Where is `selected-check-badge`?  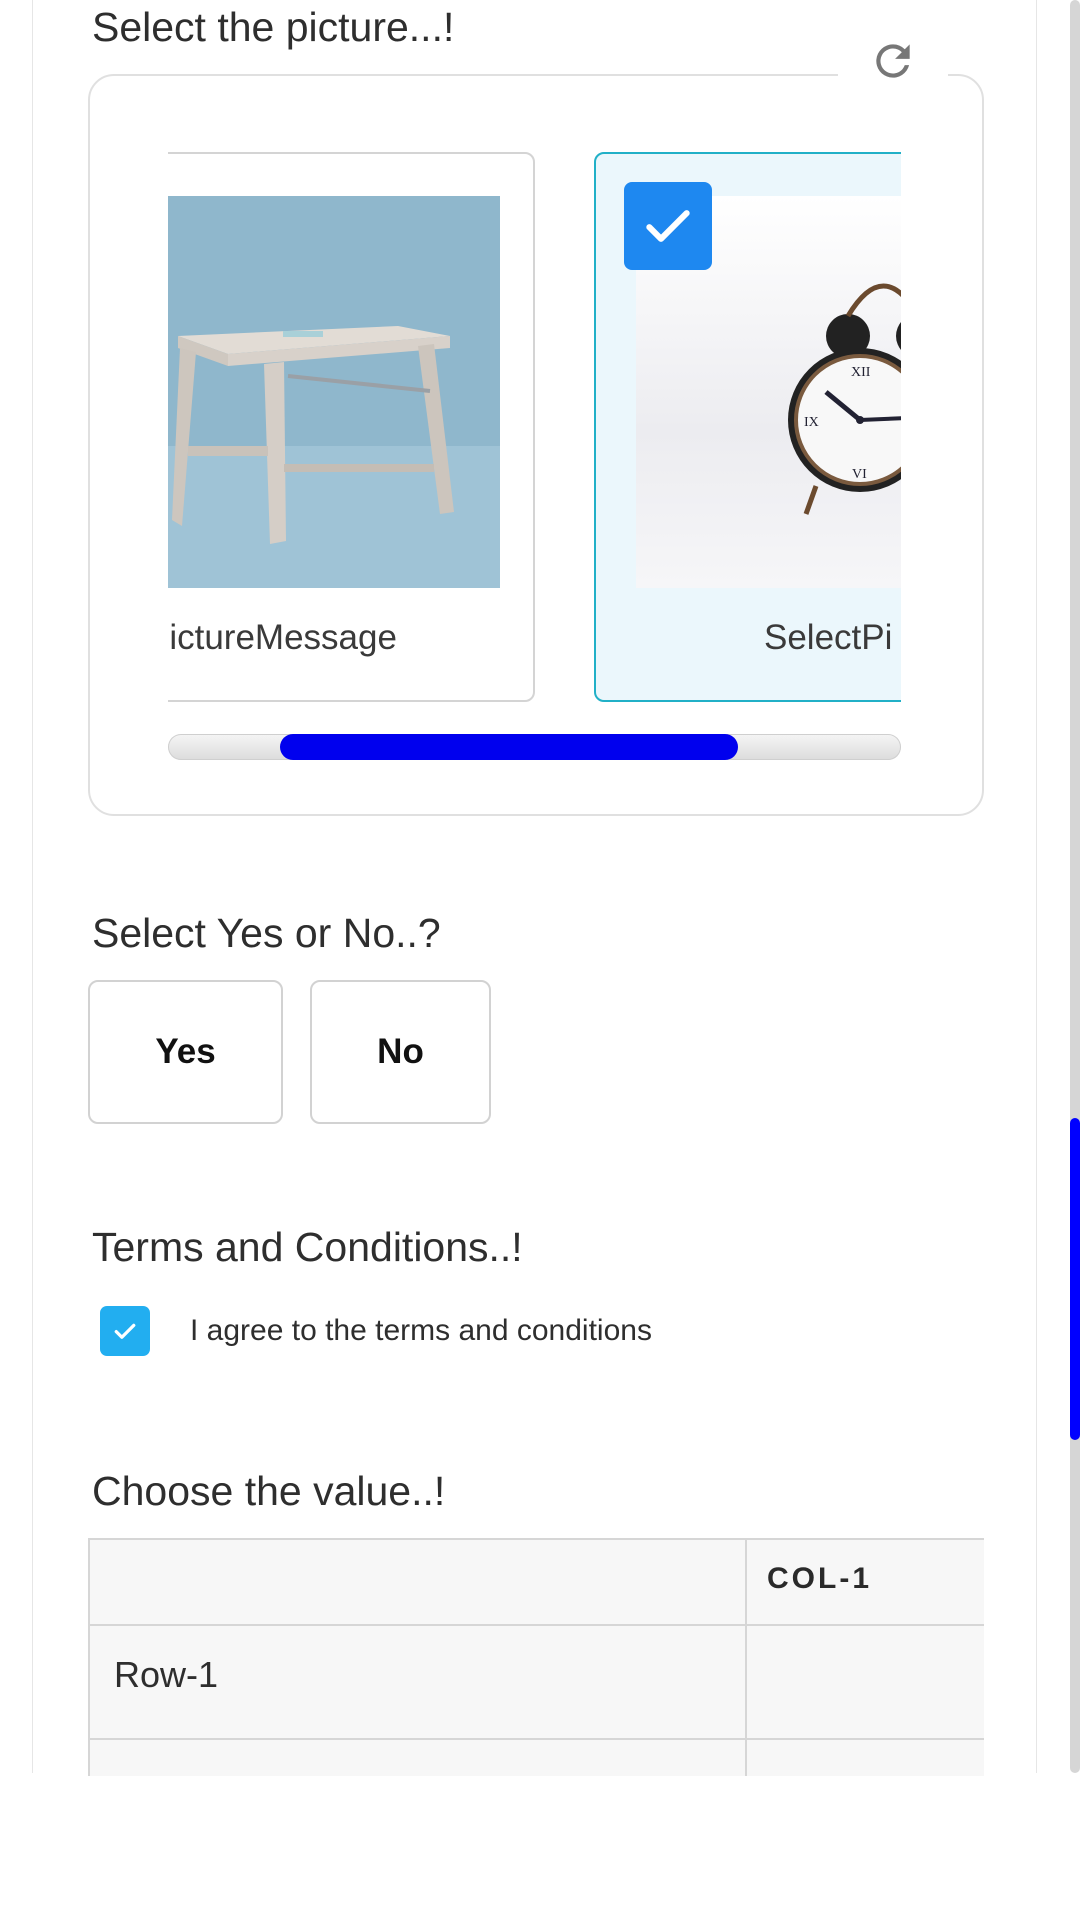 selected-check-badge is located at coordinates (668, 226).